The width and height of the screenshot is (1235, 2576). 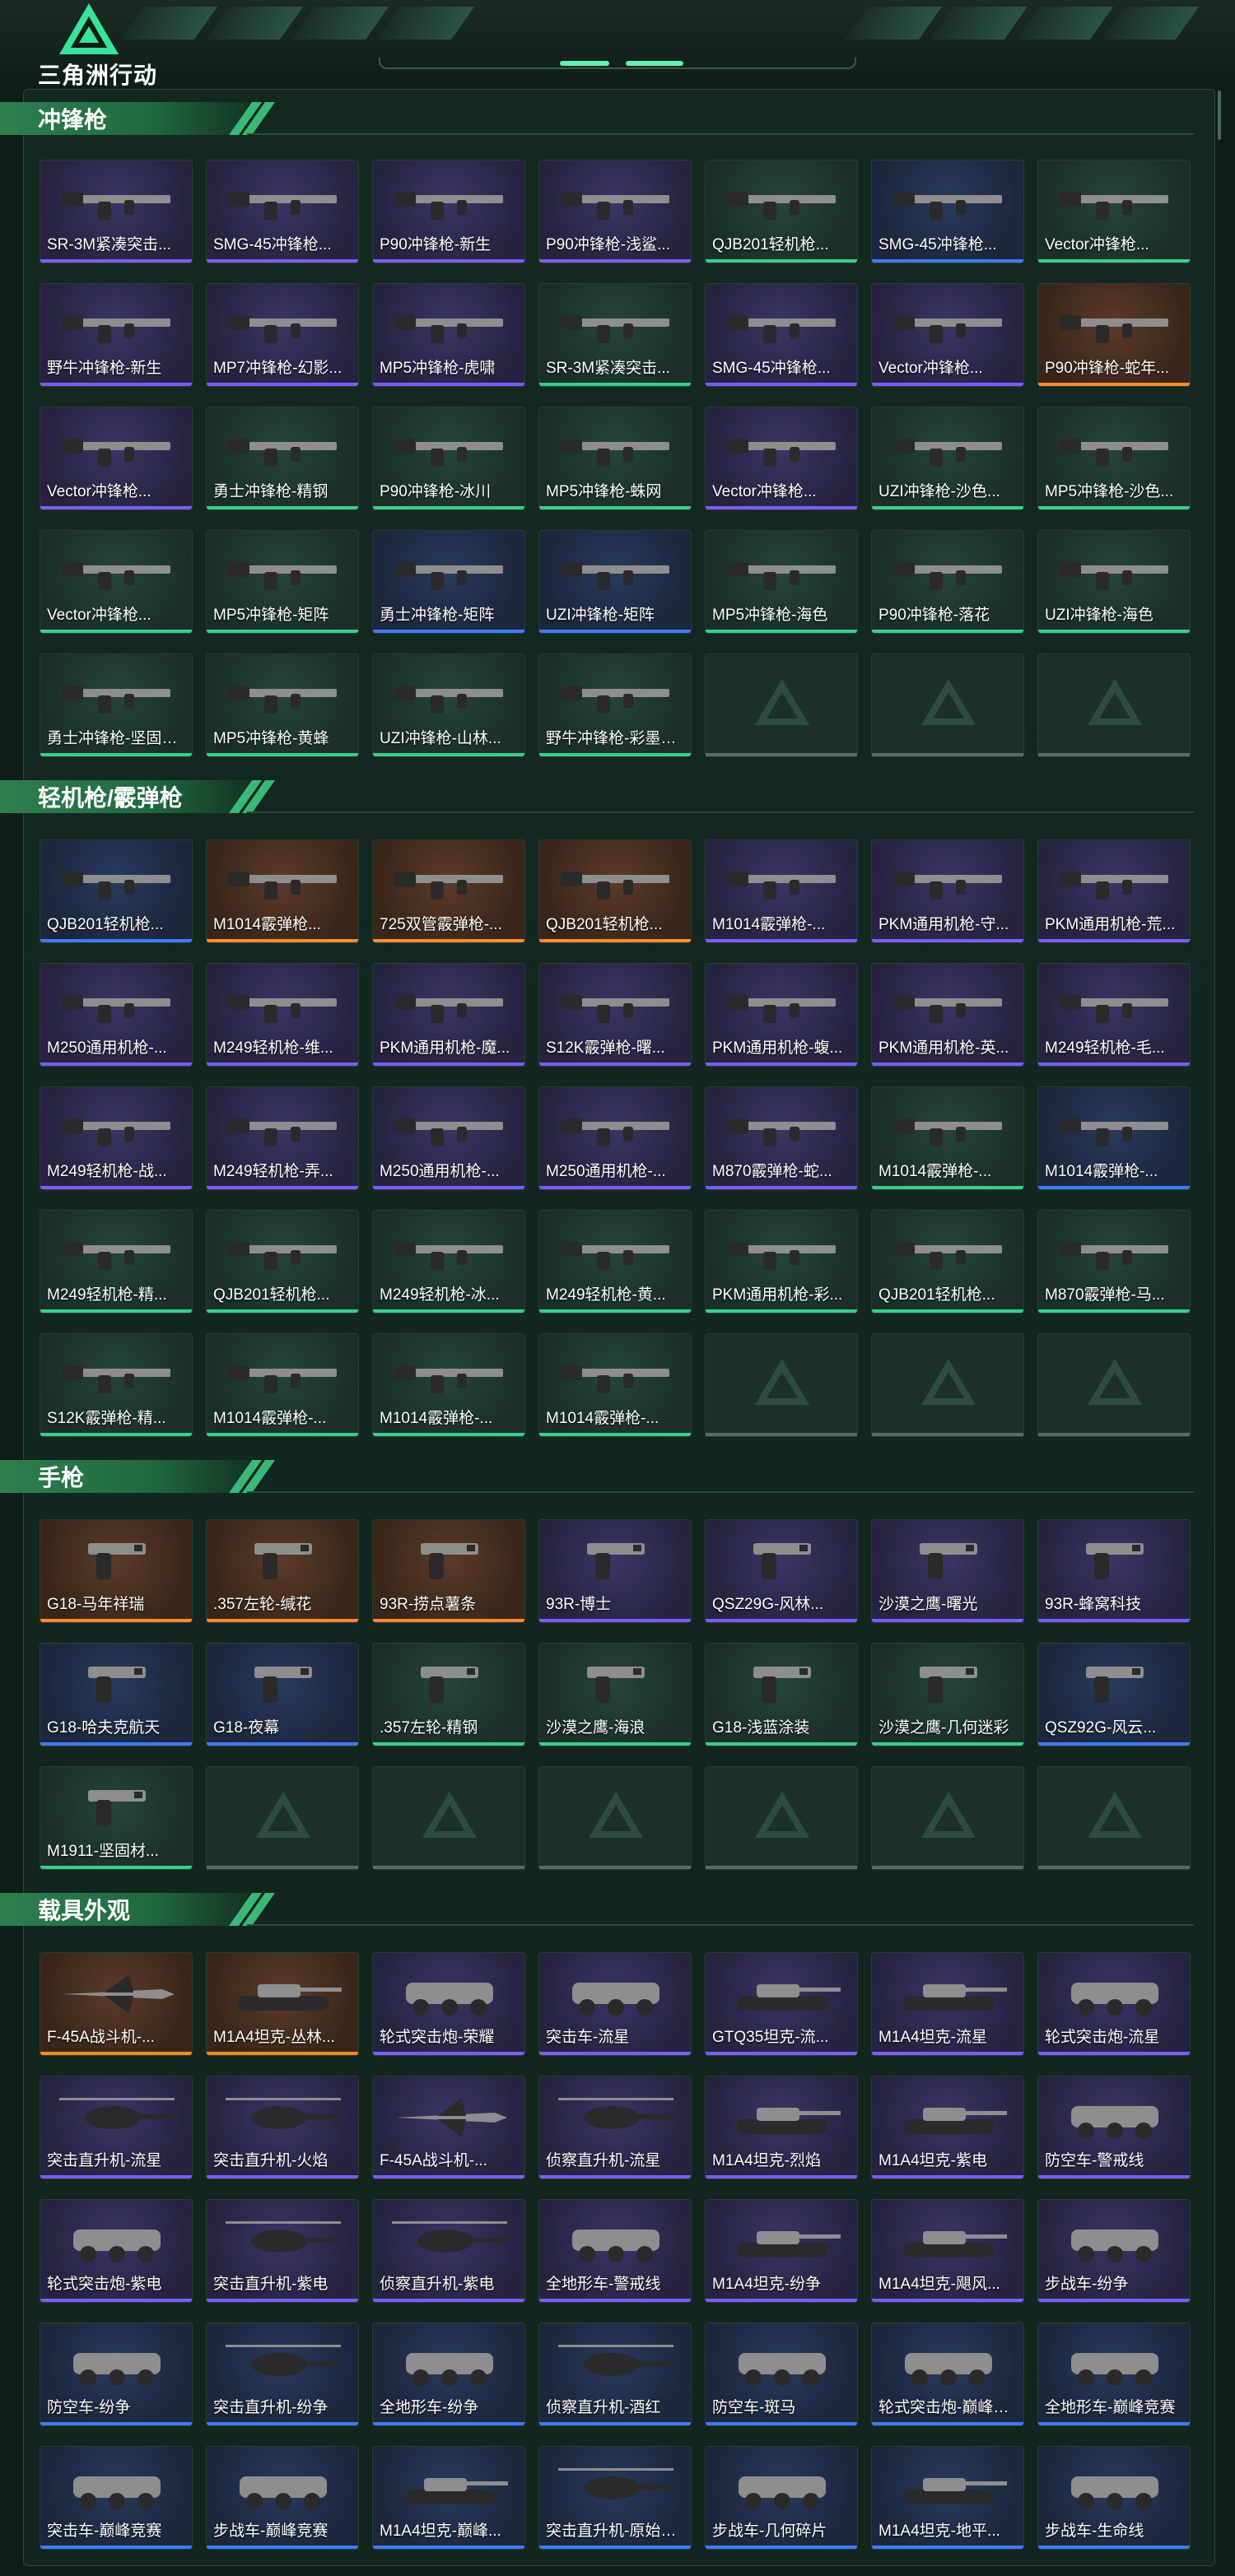 I want to click on item-card: M1A4坦克-流星, so click(x=947, y=2004).